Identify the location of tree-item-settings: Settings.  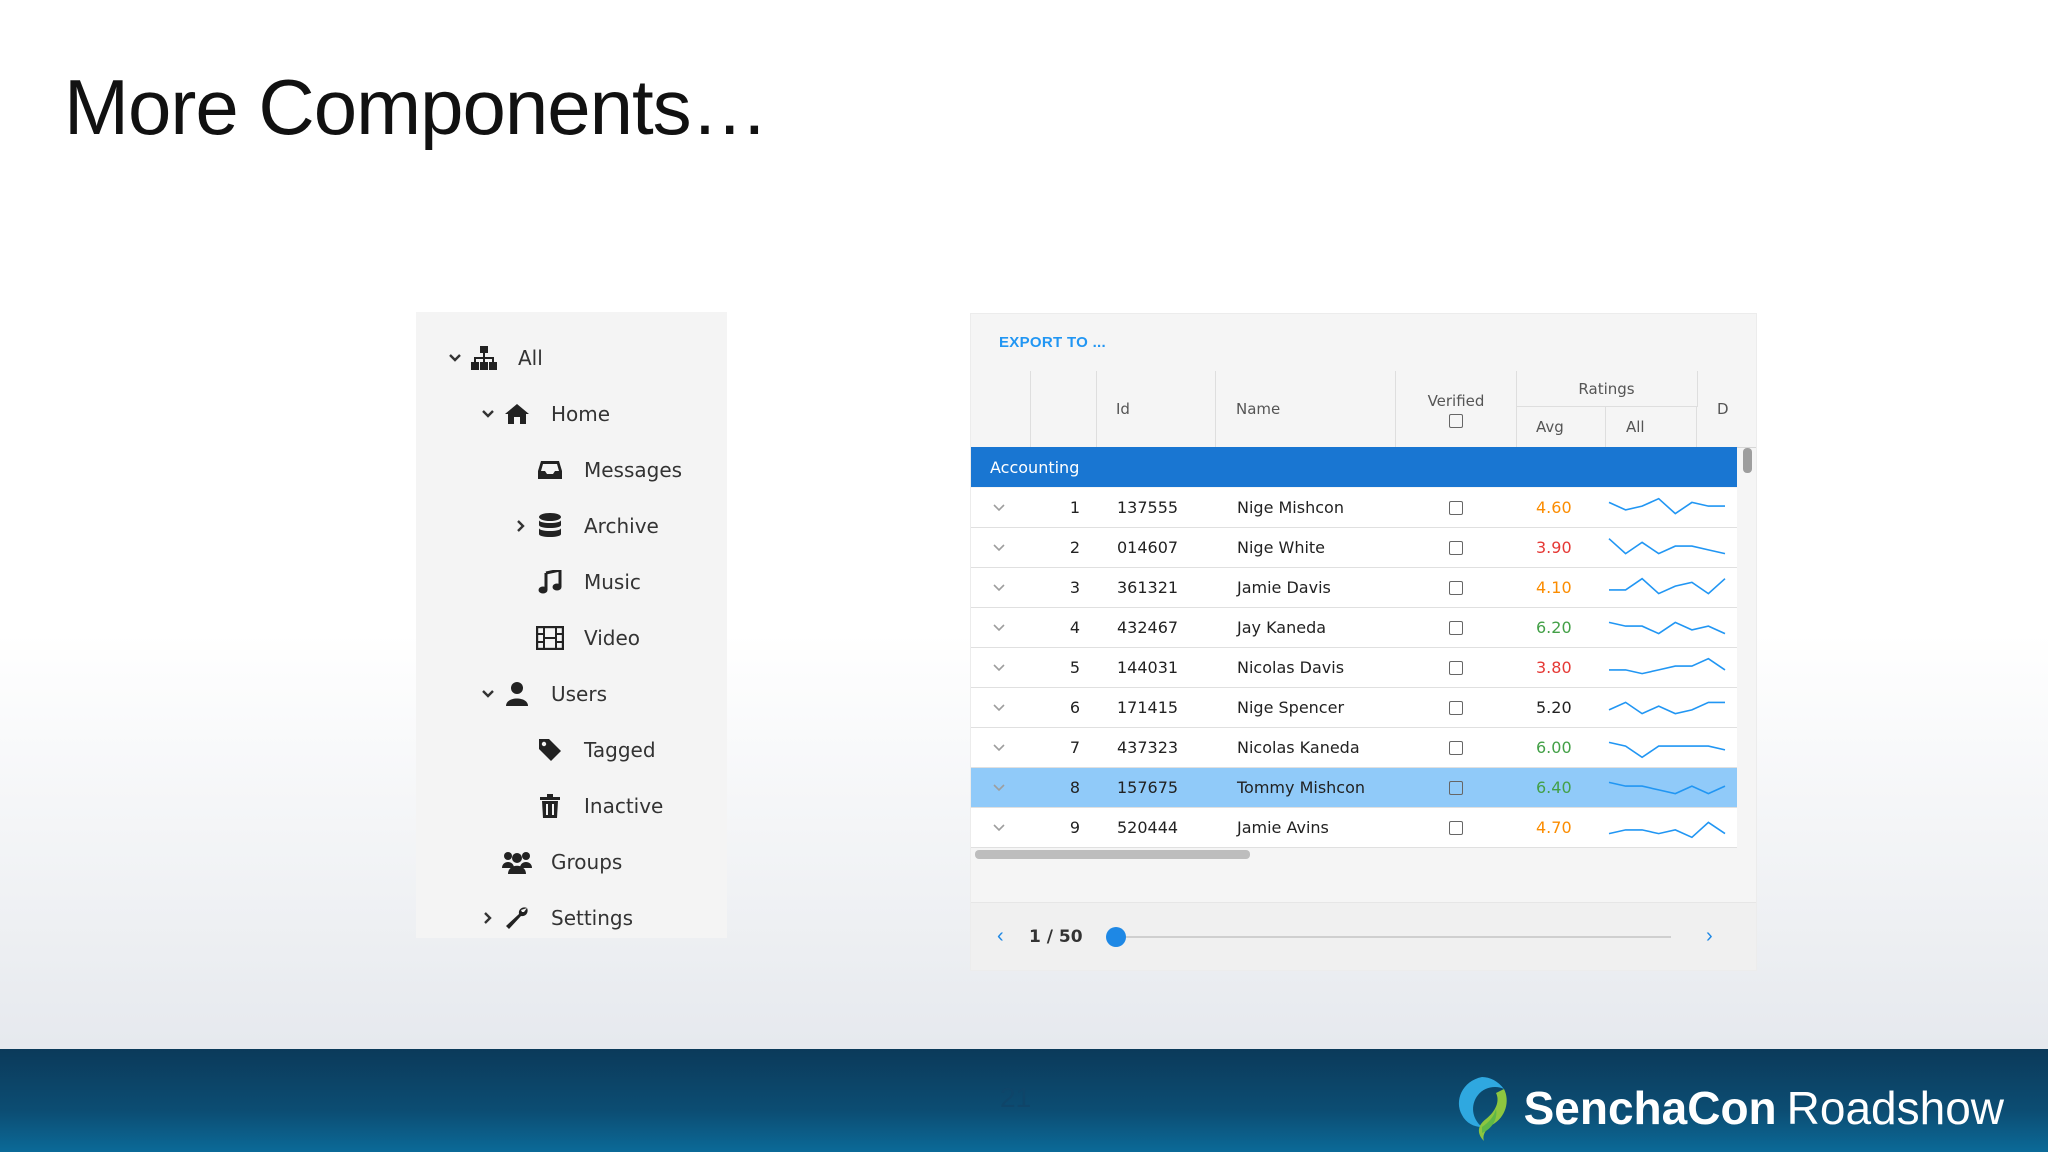
(555, 918).